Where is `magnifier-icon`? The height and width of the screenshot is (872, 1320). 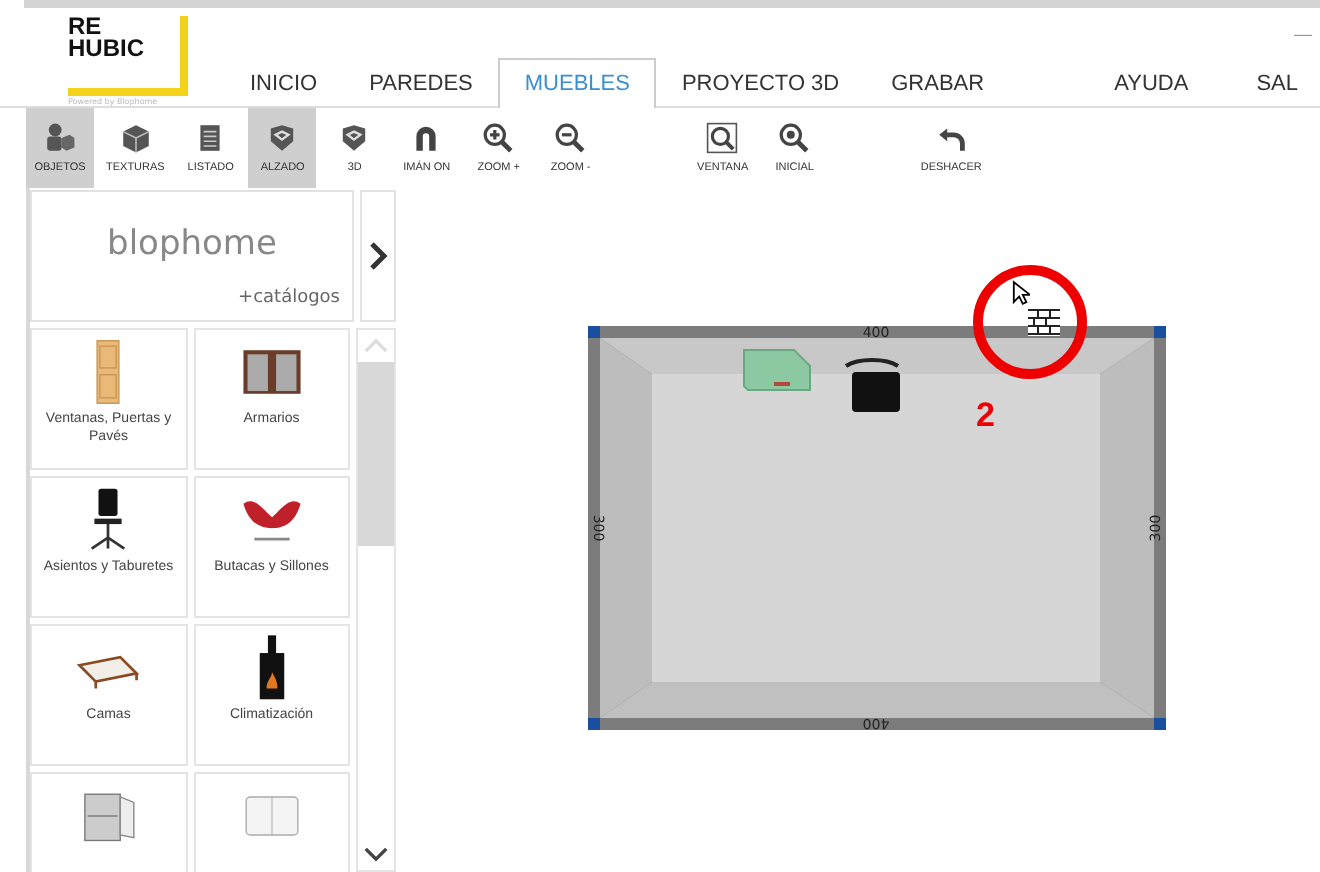 magnifier-icon is located at coordinates (794, 138).